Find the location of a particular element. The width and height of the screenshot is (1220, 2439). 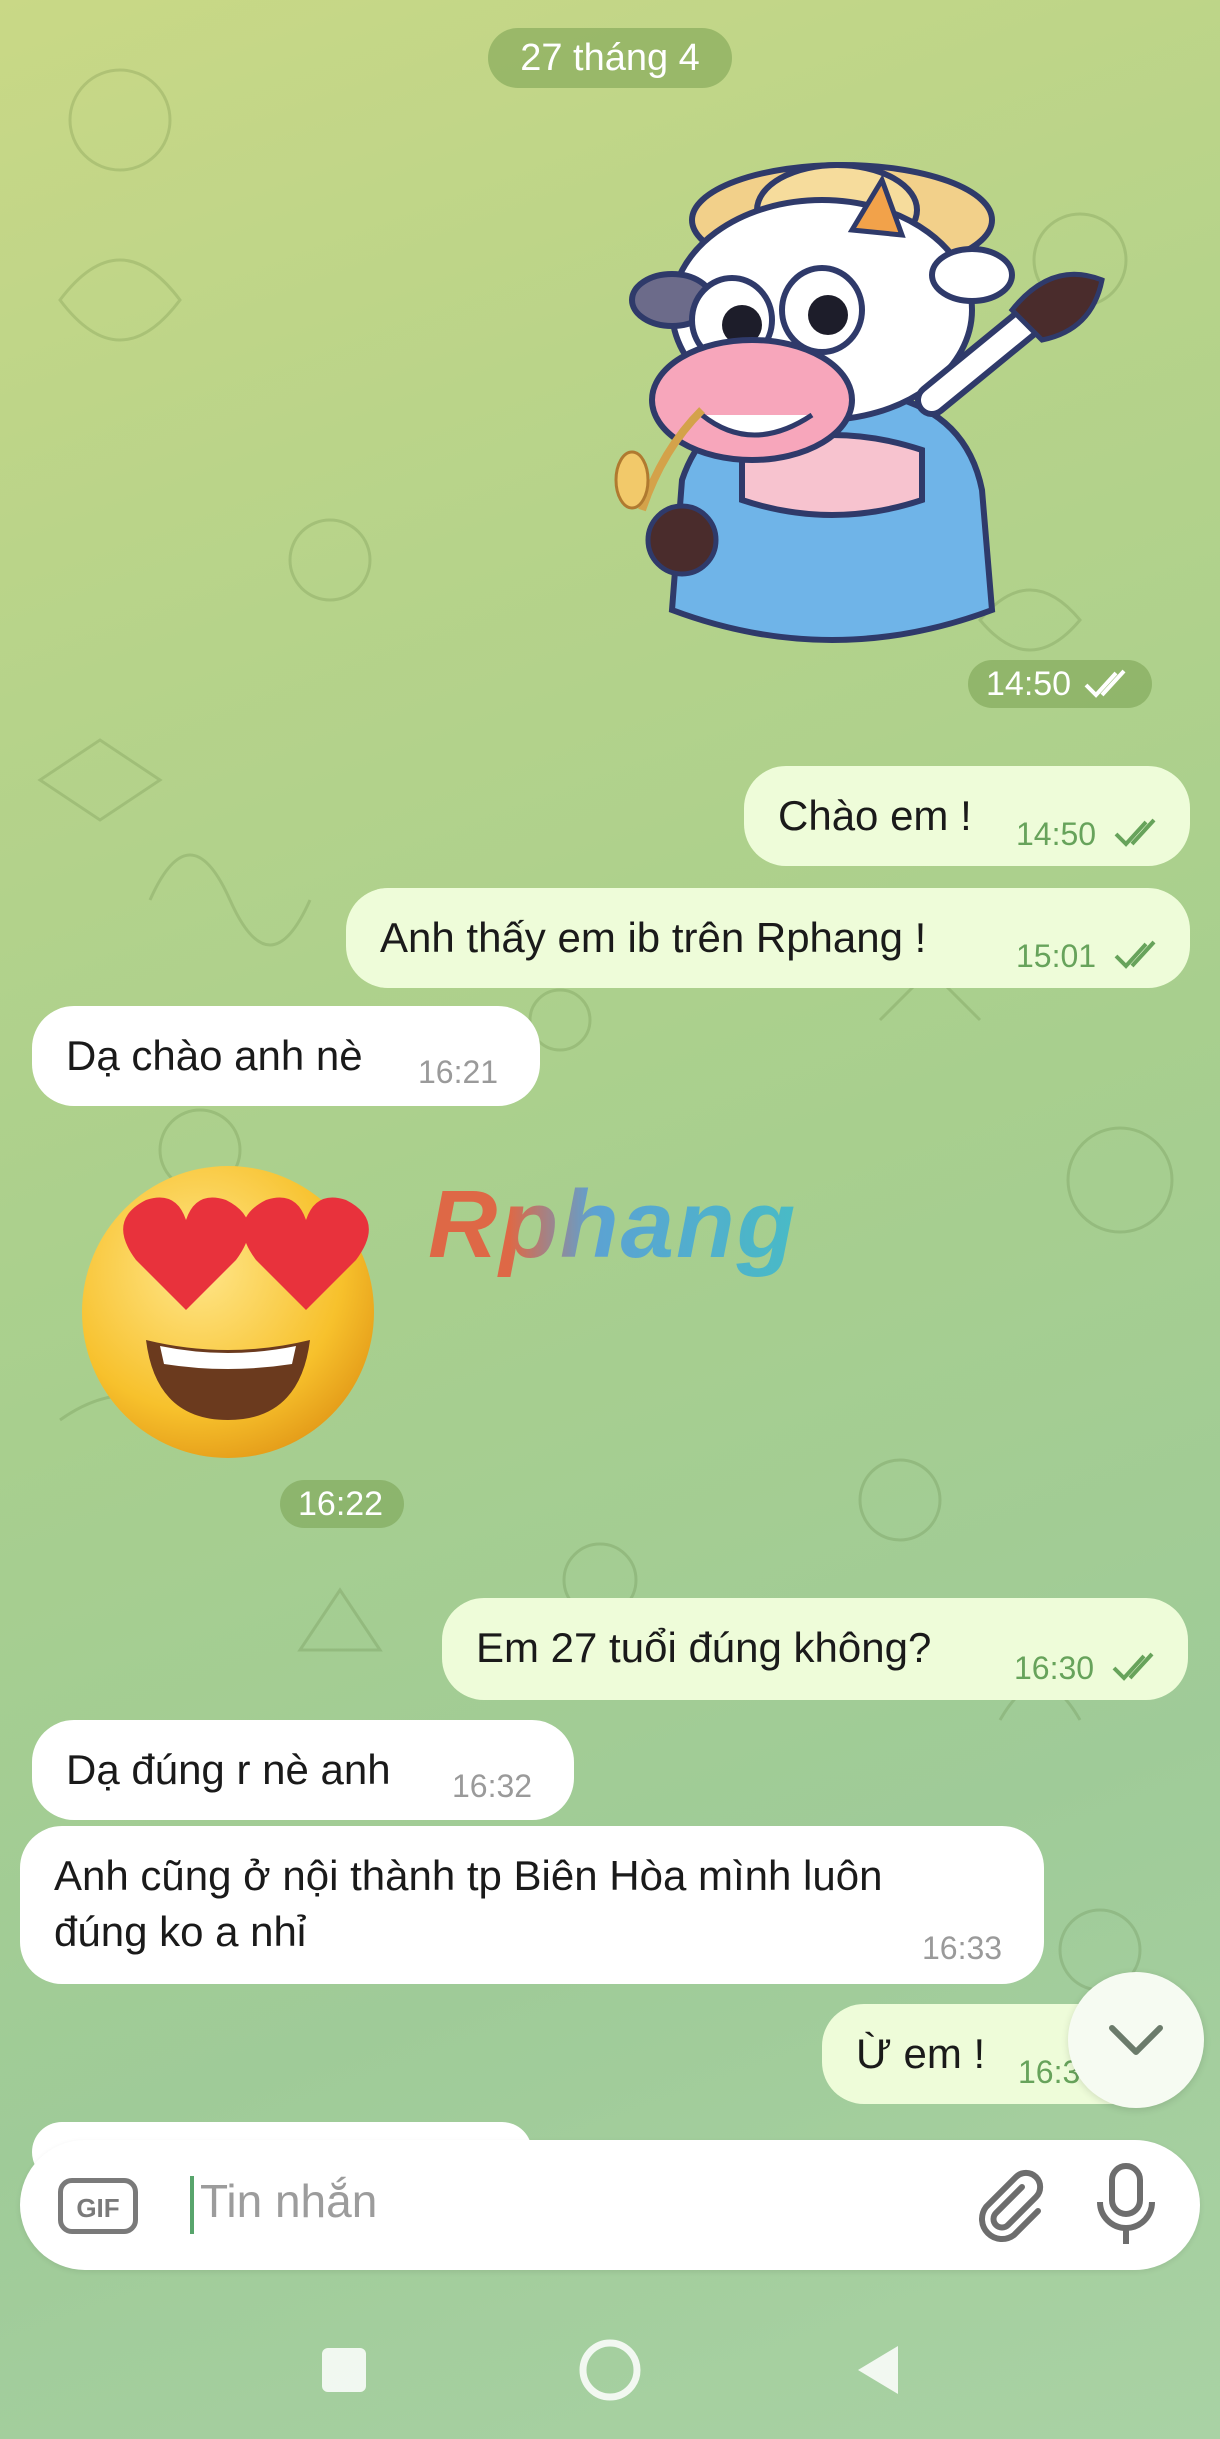

outgoing-message: Chào em ! 14:50 is located at coordinates (967, 816).